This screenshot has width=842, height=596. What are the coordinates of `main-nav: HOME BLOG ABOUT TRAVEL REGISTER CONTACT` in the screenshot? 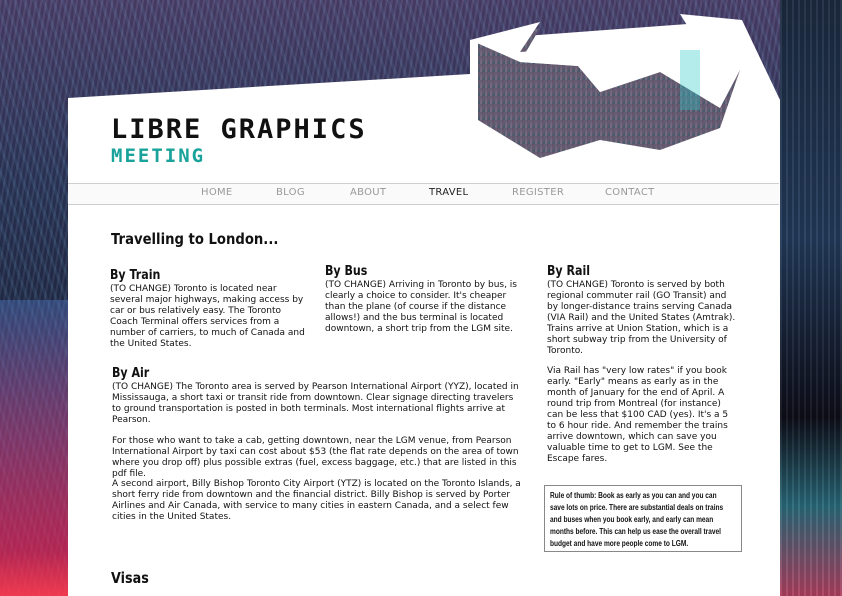 It's located at (423, 194).